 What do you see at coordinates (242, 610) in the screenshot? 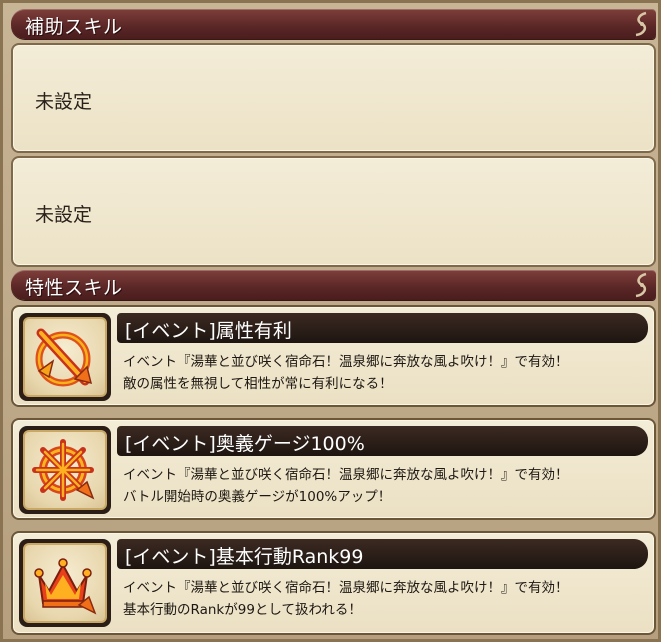
I see `skill-desc-line: 基本行動のRankが99として扱われる！` at bounding box center [242, 610].